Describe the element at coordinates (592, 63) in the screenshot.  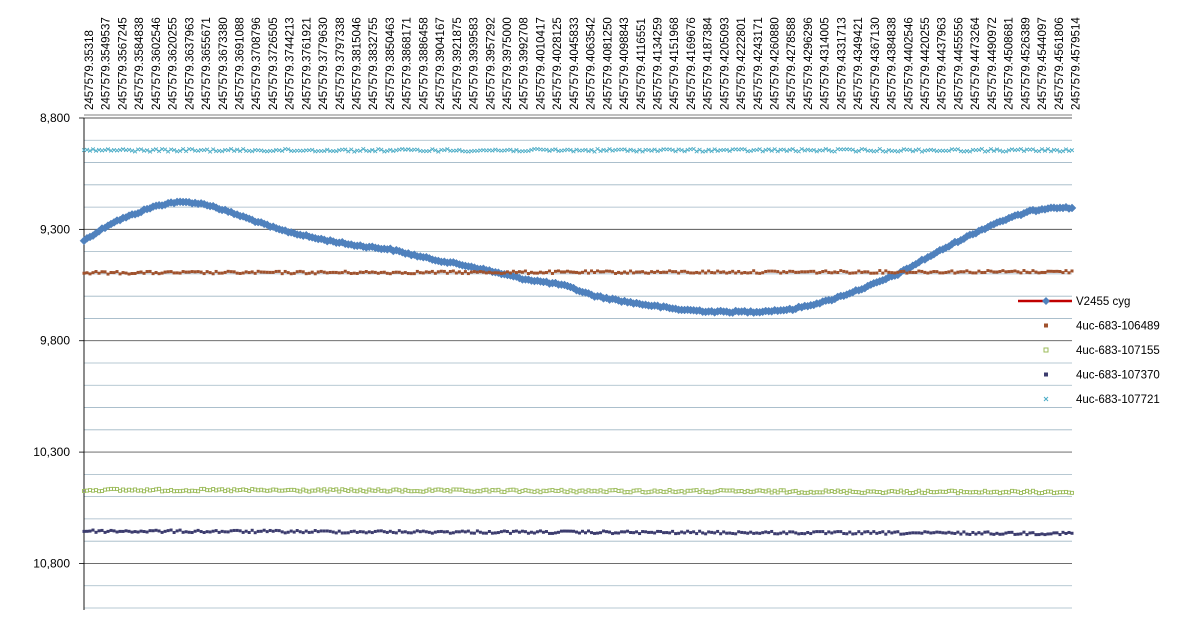
I see `x-tick-label: 2457579.4063542` at that location.